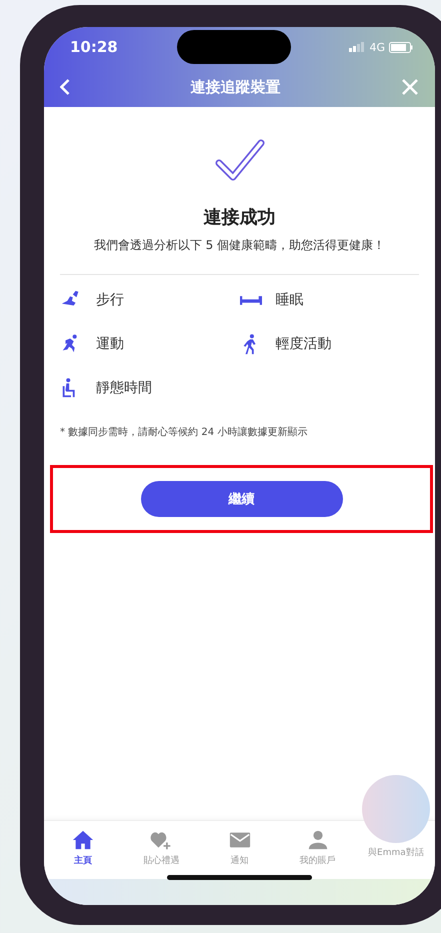  Describe the element at coordinates (290, 300) in the screenshot. I see `category-label: 睡眠` at that location.